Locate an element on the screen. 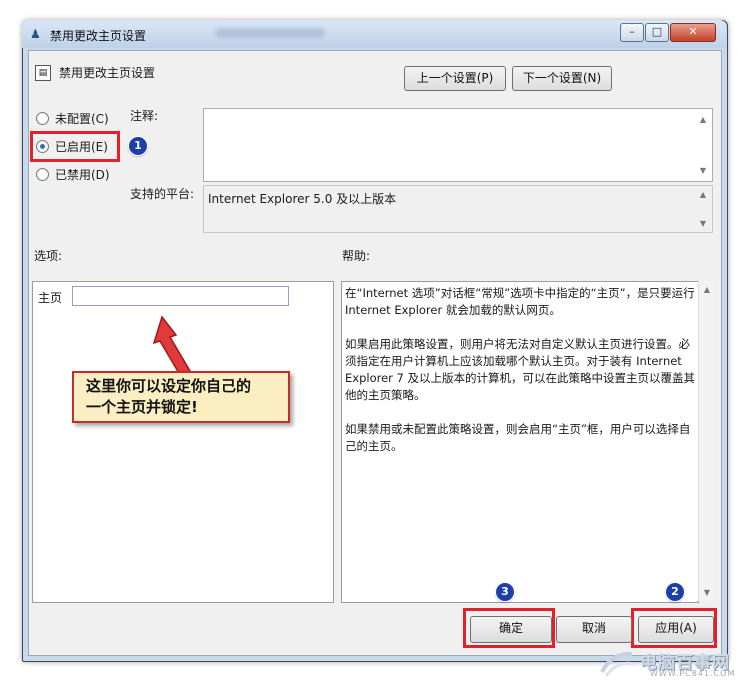 The width and height of the screenshot is (750, 683). watermark-logo-icon is located at coordinates (617, 664).